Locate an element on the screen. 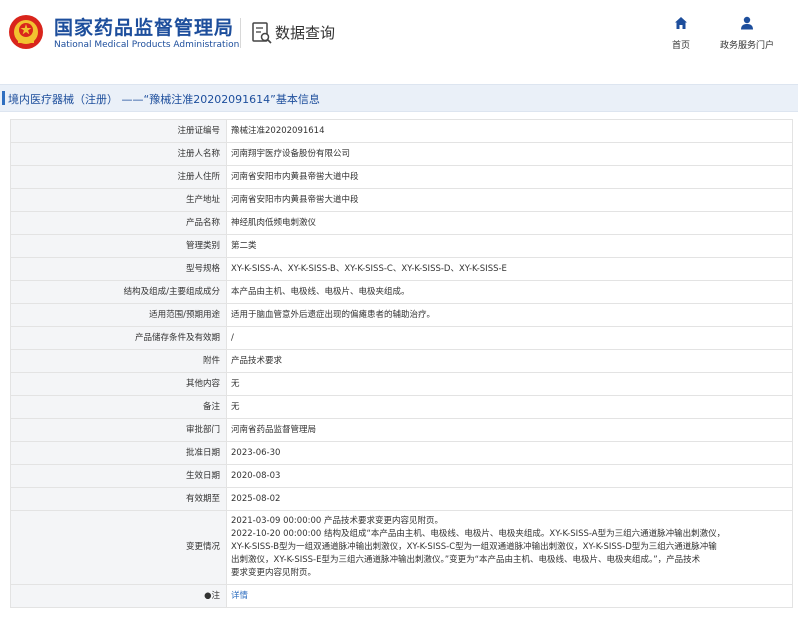 This screenshot has height=624, width=798. table-row-note: ●注 详情 is located at coordinates (401, 596).